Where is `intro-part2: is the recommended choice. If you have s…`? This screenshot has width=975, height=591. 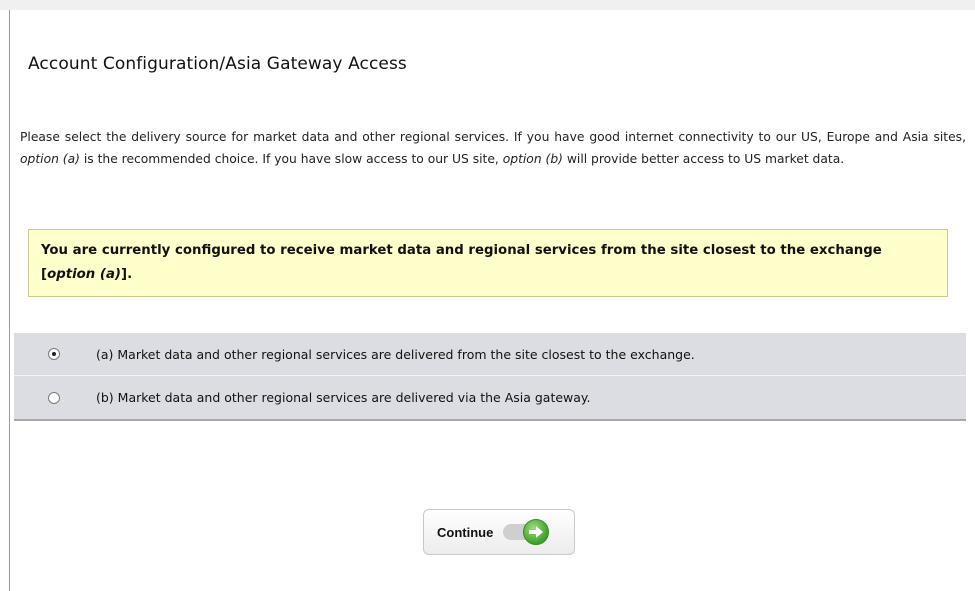
intro-part2: is the recommended choice. If you have s… is located at coordinates (291, 159).